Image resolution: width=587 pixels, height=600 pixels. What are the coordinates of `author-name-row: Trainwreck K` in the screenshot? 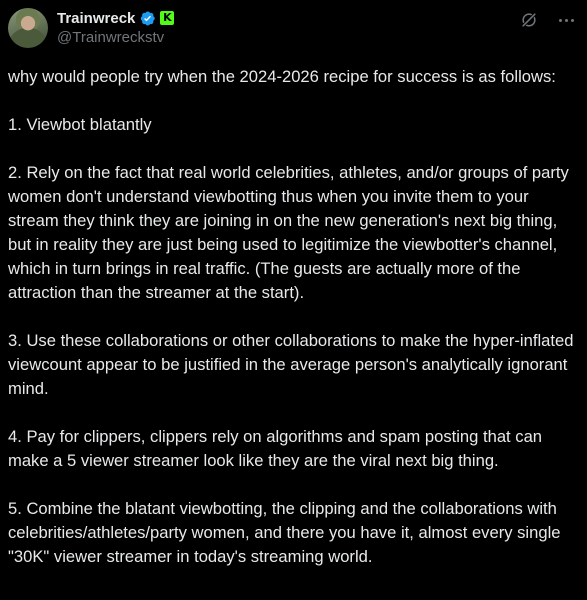 It's located at (116, 18).